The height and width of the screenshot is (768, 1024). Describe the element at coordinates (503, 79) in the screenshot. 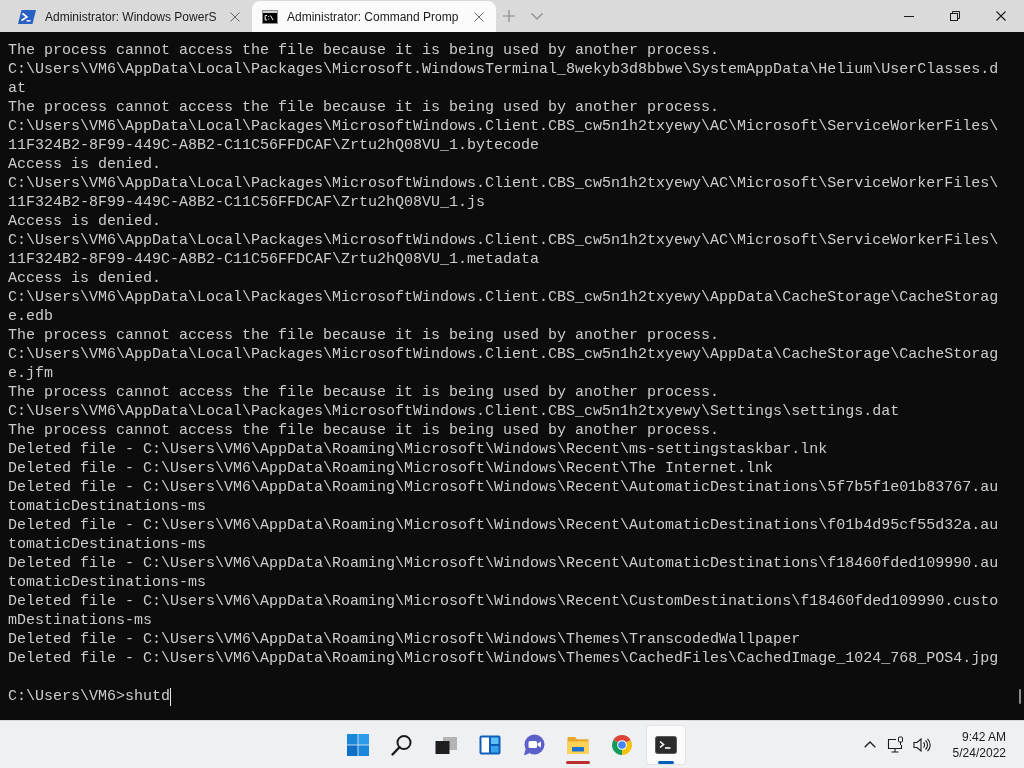

I see `output-line: C:\Users\VM6\AppData\Local\Packages\Microsoft.WindowsTerminal_8wekyb3d8bbwe\SystemAppData\Helium\UserClasses.dat` at that location.